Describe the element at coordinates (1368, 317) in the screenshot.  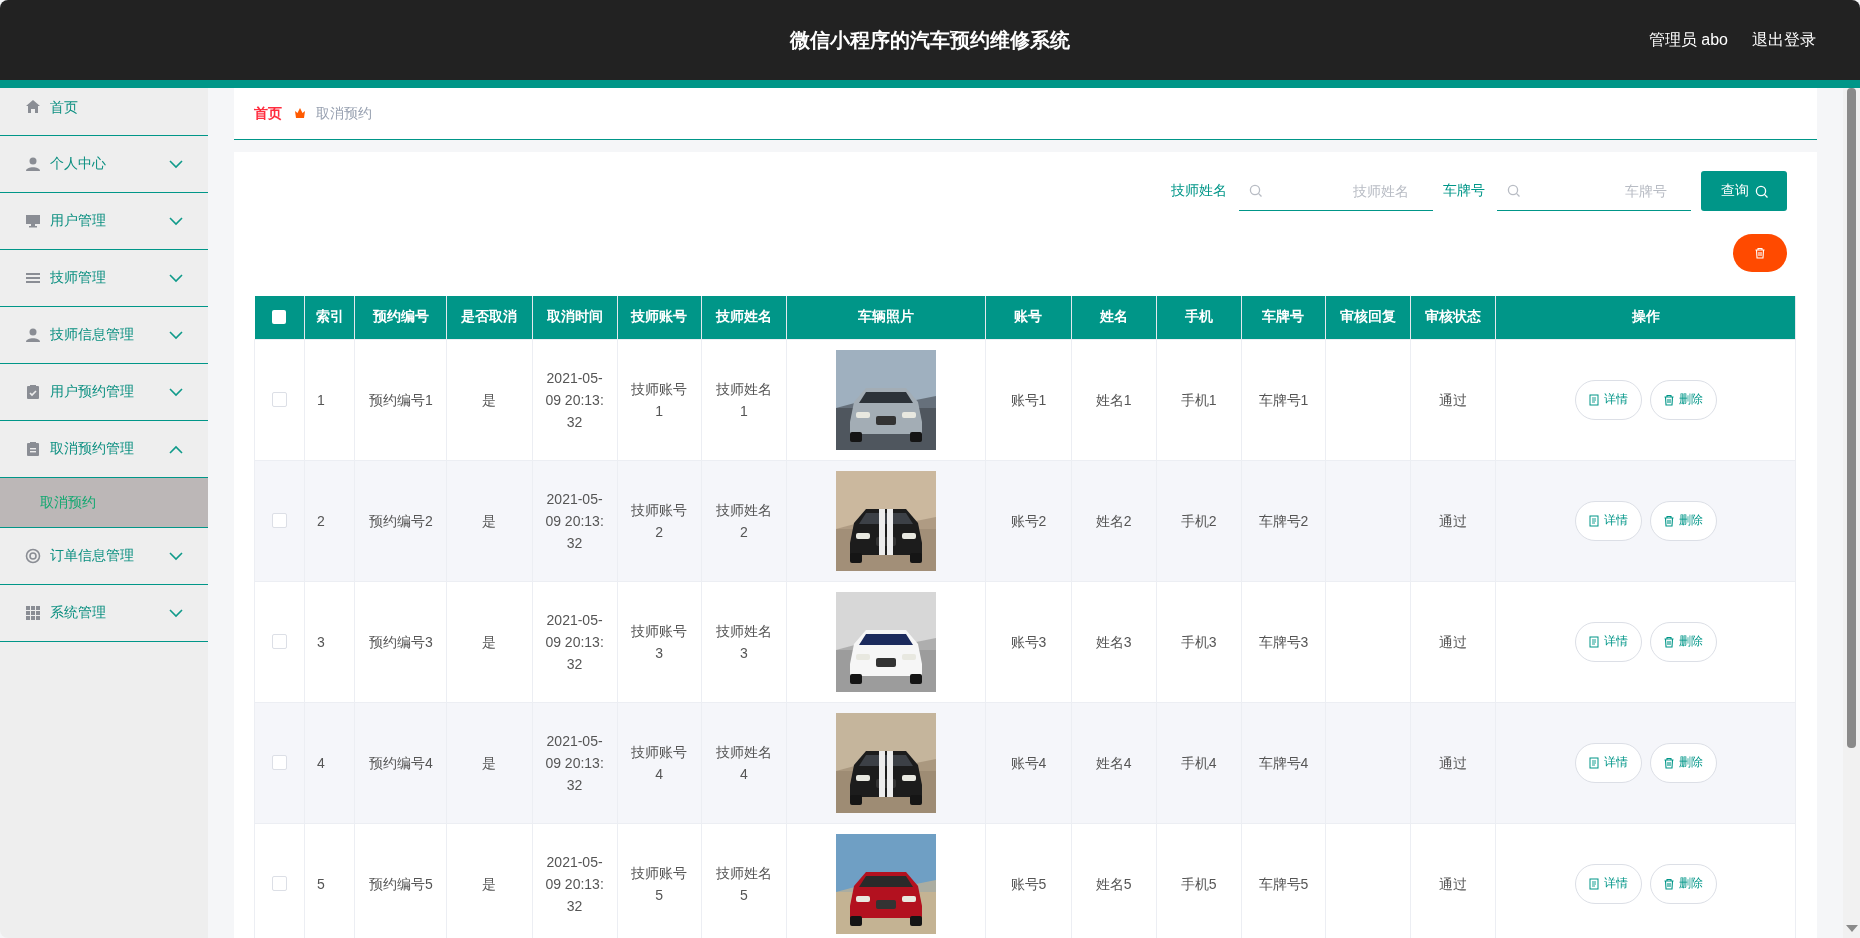
I see `column-header: 审核回复` at that location.